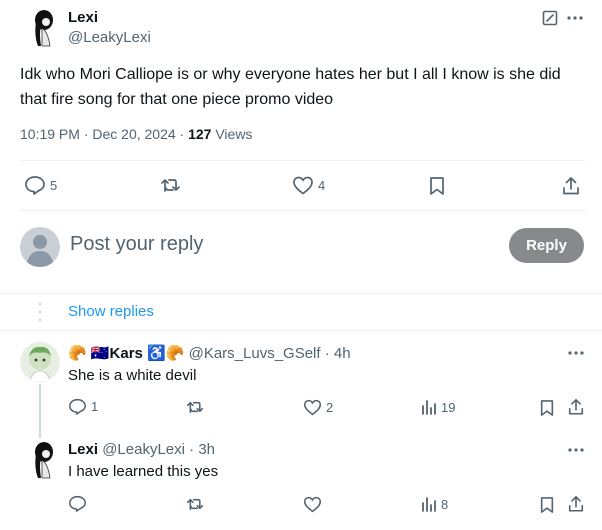 Image resolution: width=602 pixels, height=530 pixels. I want to click on reply1-name-prefix: 🥐 🇦🇺, so click(89, 353).